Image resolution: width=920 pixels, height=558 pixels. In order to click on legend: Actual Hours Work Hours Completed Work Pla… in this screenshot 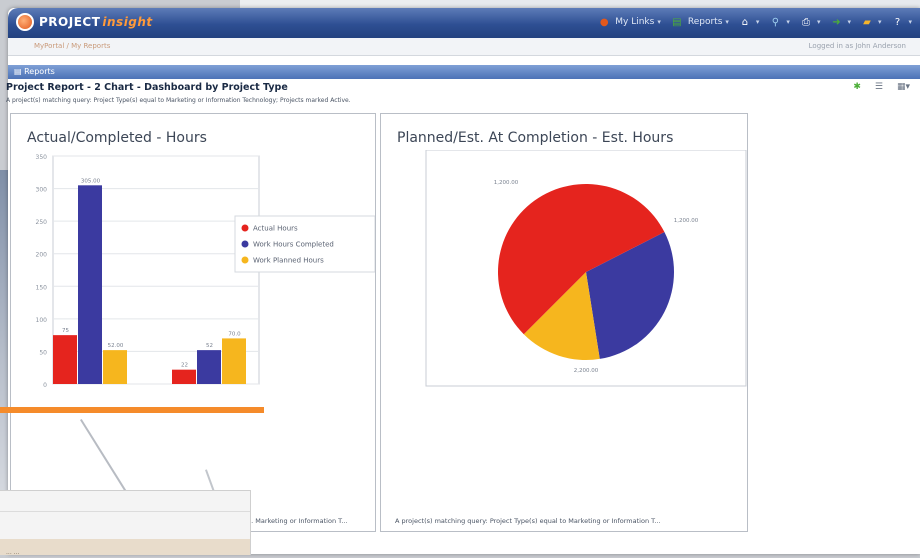, I will do `click(304, 244)`.